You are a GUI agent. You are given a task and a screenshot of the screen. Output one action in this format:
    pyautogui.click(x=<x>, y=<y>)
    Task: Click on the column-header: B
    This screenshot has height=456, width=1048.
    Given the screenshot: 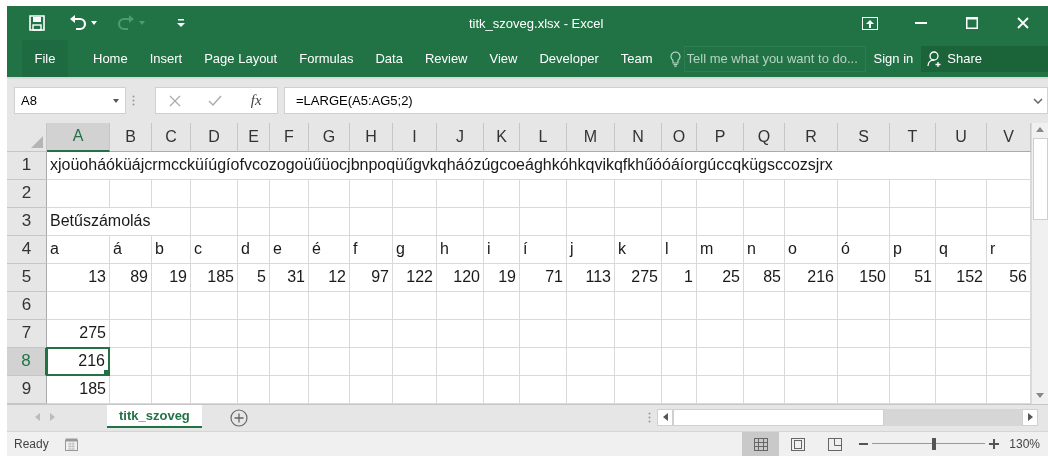 What is the action you would take?
    pyautogui.click(x=131, y=137)
    